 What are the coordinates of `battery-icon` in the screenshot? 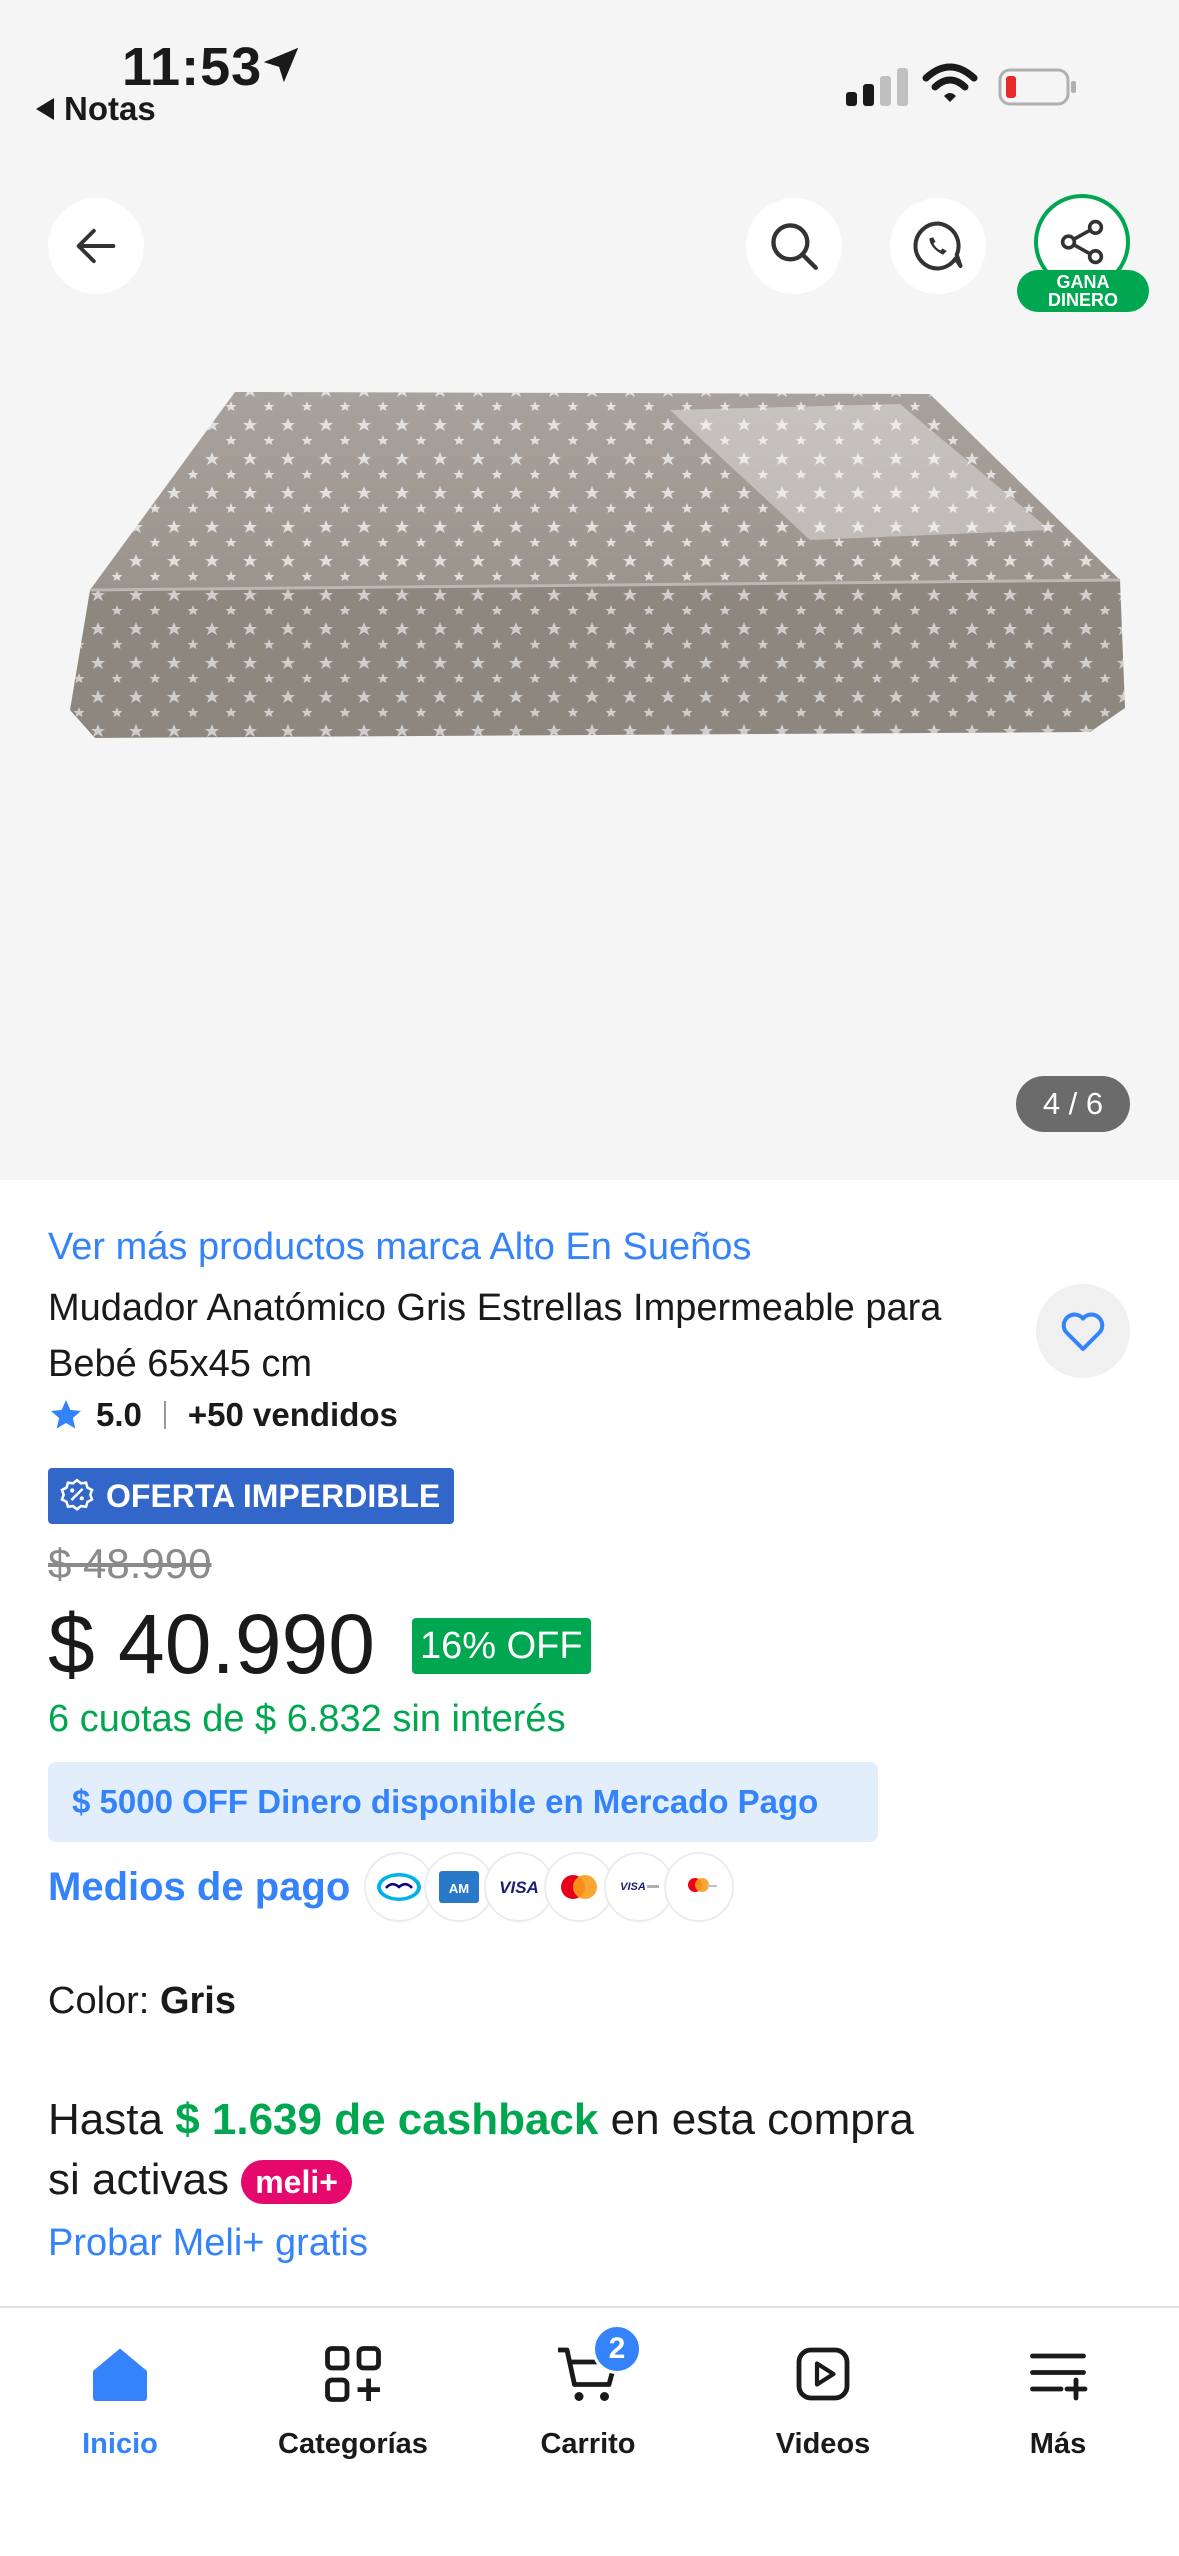 It's located at (1037, 87).